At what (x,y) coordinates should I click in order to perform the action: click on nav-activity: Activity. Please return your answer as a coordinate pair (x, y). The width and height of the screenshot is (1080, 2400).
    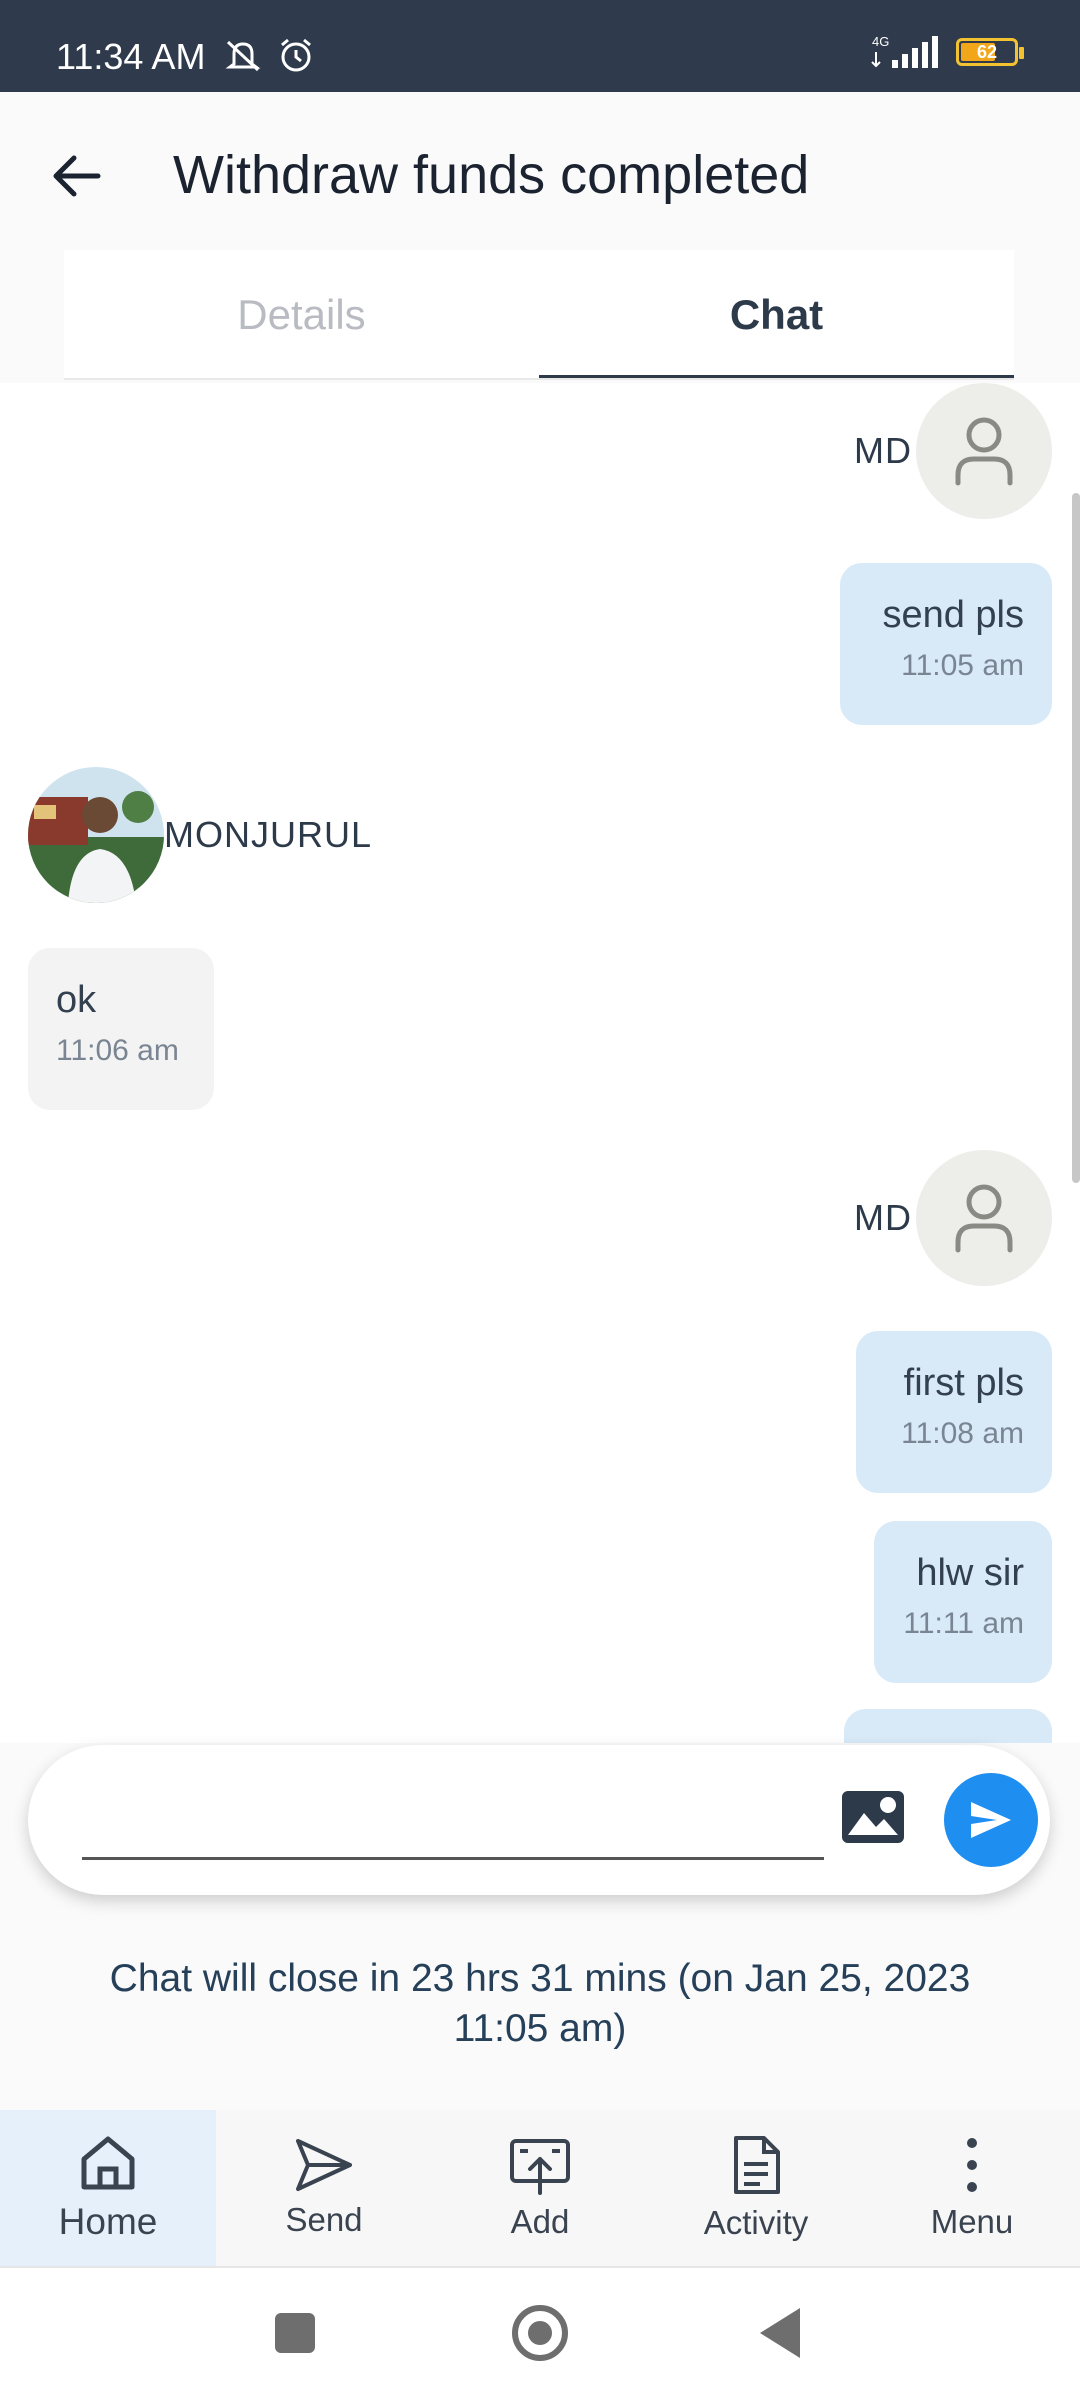
    Looking at the image, I should click on (756, 2188).